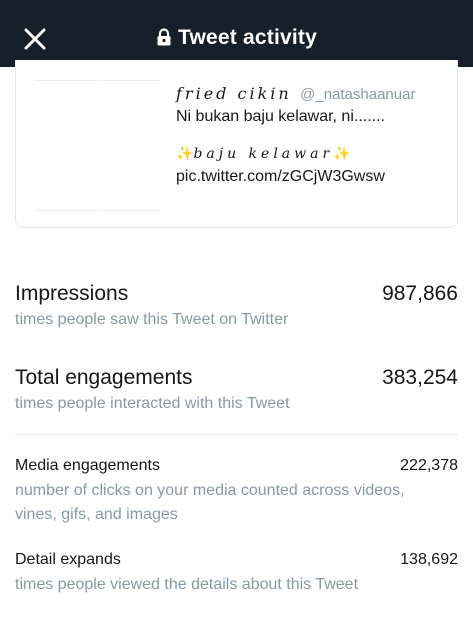 This screenshot has width=473, height=617. I want to click on page-title: Tweet activity, so click(236, 38).